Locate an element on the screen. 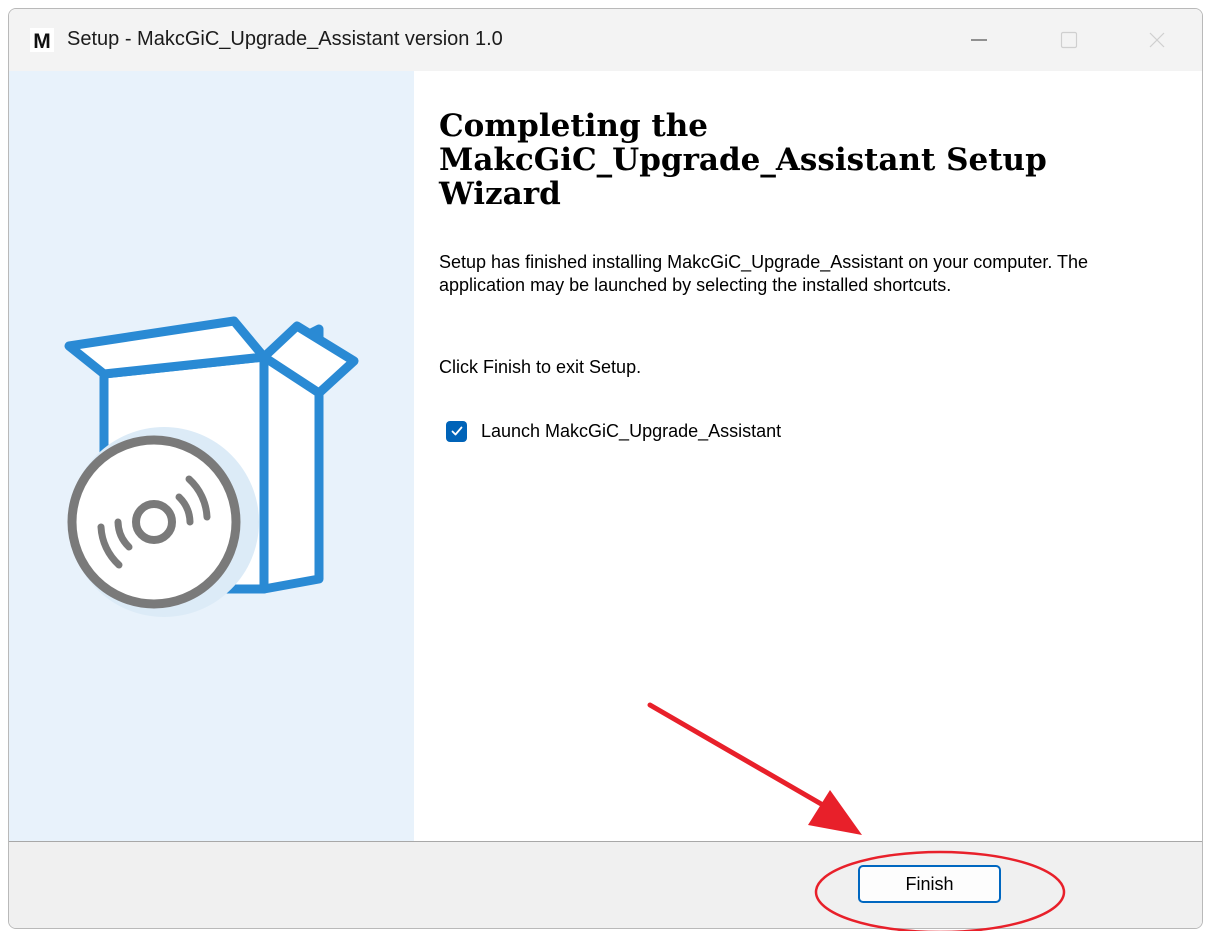 The image size is (1205, 931). app-icon: M is located at coordinates (42, 40).